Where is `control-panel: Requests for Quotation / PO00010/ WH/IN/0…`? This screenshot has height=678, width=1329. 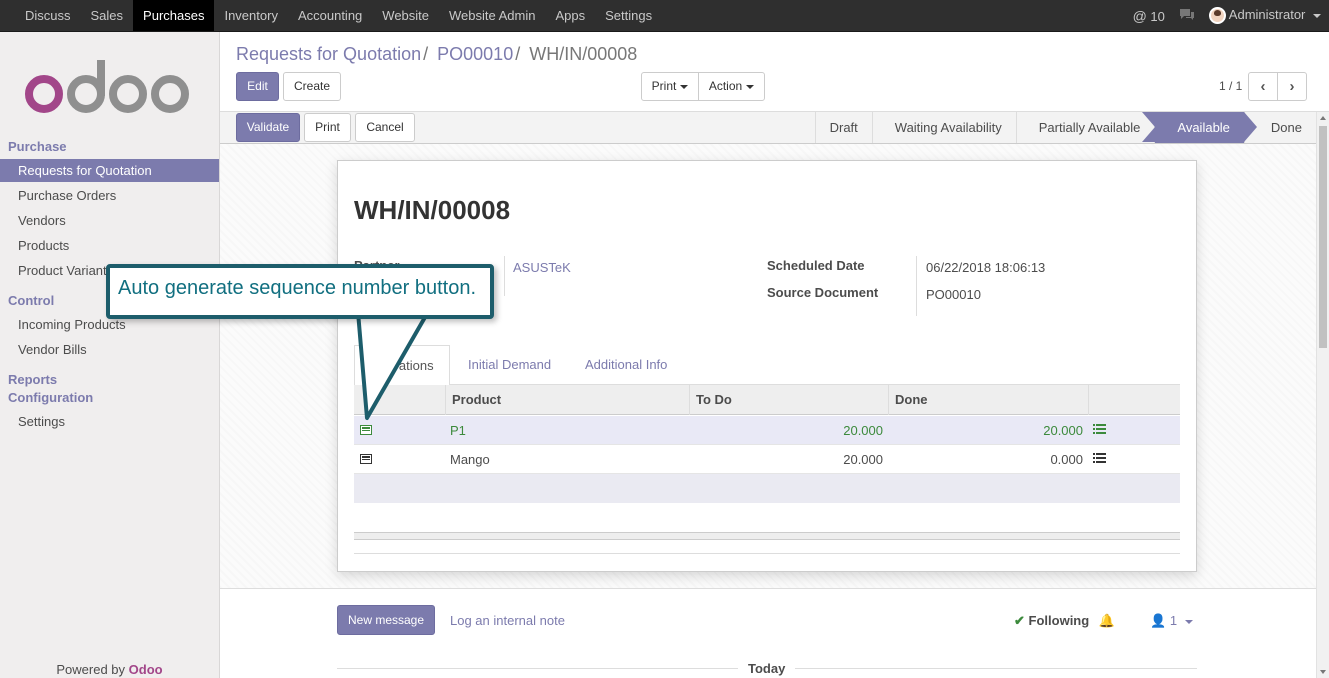 control-panel: Requests for Quotation / PO00010/ WH/IN/0… is located at coordinates (774, 72).